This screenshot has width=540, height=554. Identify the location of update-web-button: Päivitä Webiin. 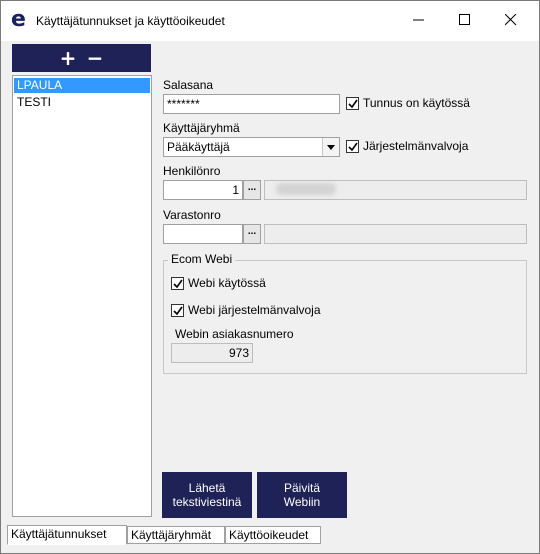
(302, 495).